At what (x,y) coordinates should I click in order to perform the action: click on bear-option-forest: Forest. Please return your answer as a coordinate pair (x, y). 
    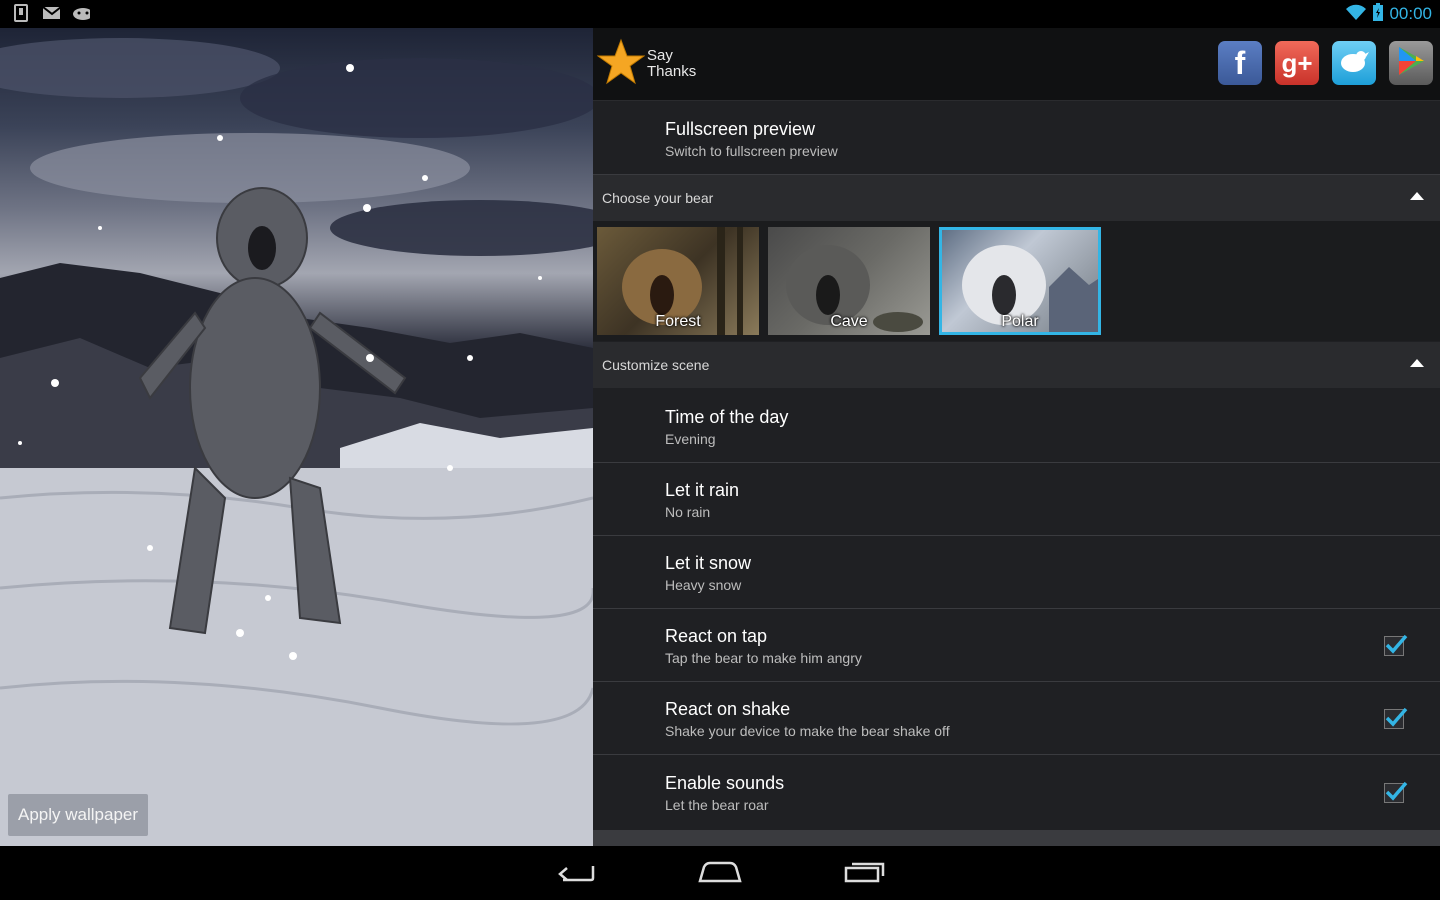
    Looking at the image, I should click on (678, 281).